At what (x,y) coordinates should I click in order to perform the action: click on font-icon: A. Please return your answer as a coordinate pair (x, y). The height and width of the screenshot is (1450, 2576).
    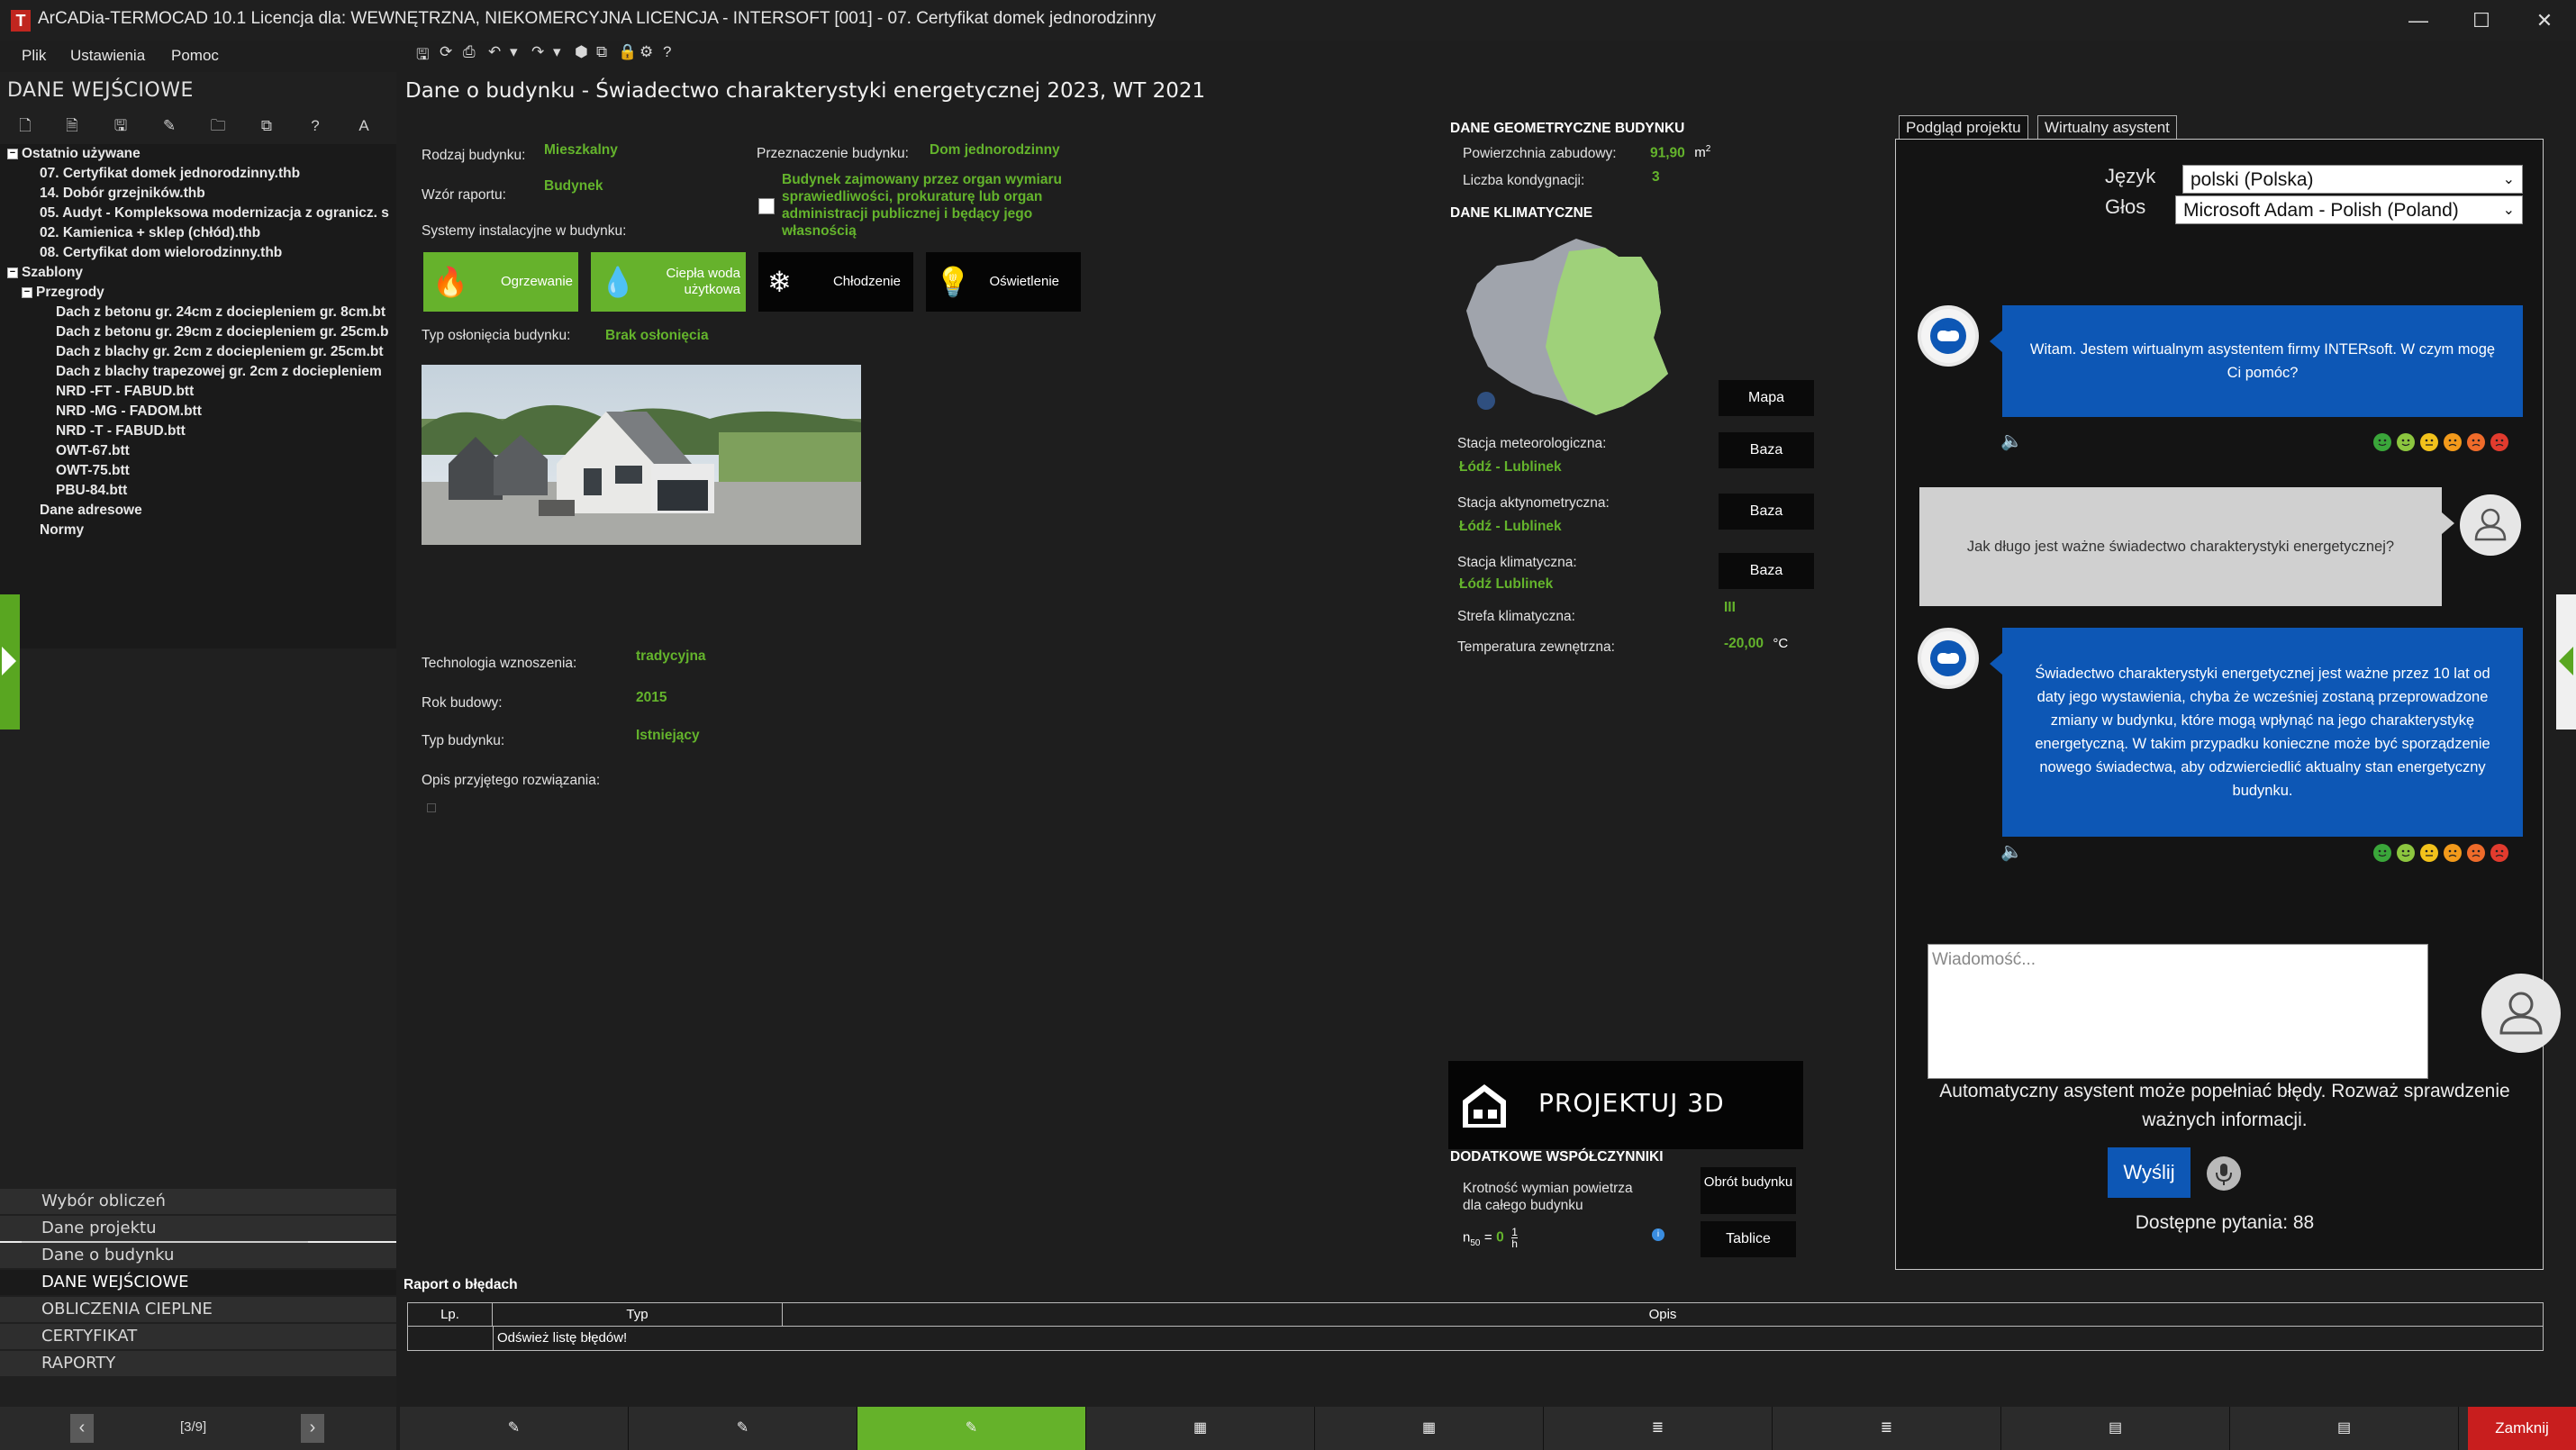
    Looking at the image, I should click on (364, 126).